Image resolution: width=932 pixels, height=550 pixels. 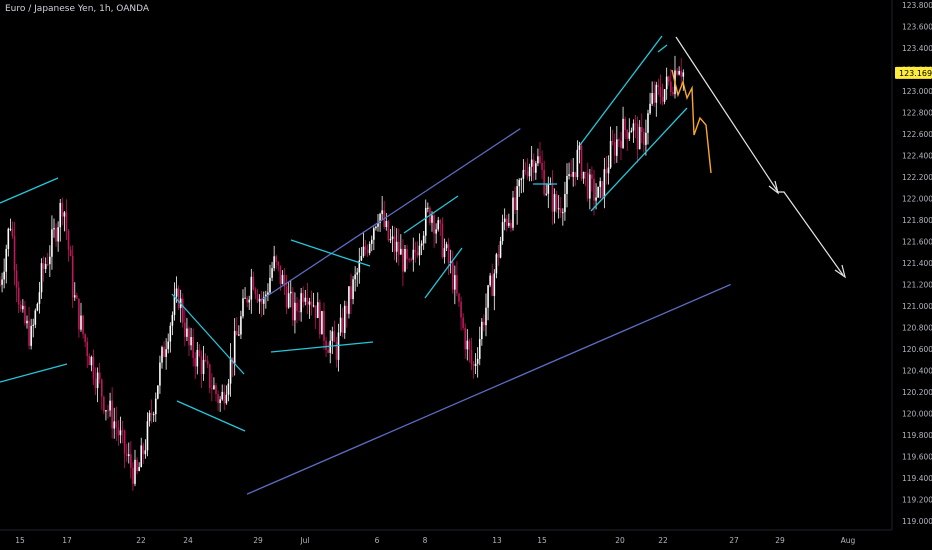 I want to click on x-tick-label: Aug, so click(x=848, y=540).